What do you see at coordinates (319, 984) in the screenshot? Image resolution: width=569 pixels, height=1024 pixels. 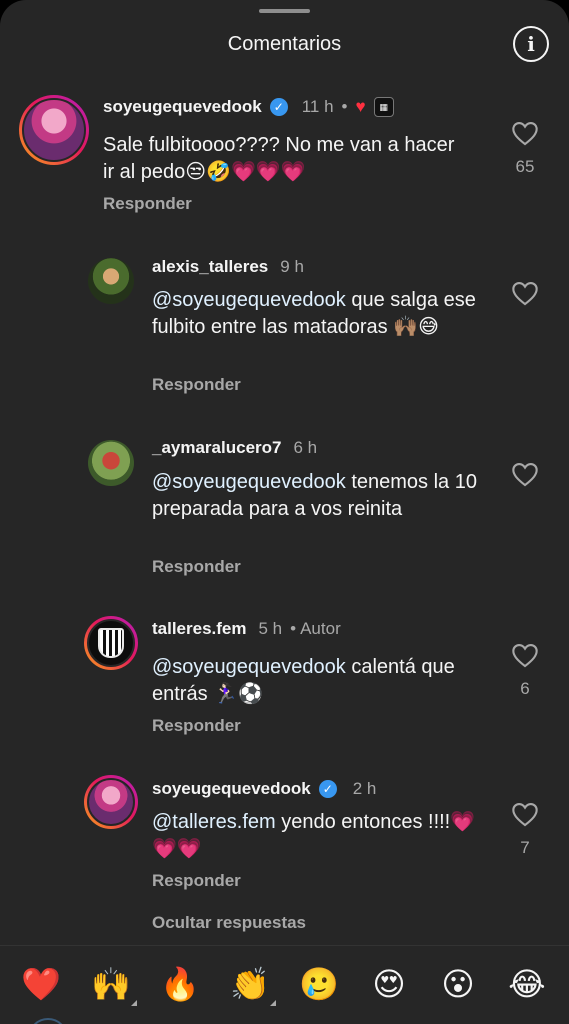 I see `tear-smile-emoji-button: 🥲` at bounding box center [319, 984].